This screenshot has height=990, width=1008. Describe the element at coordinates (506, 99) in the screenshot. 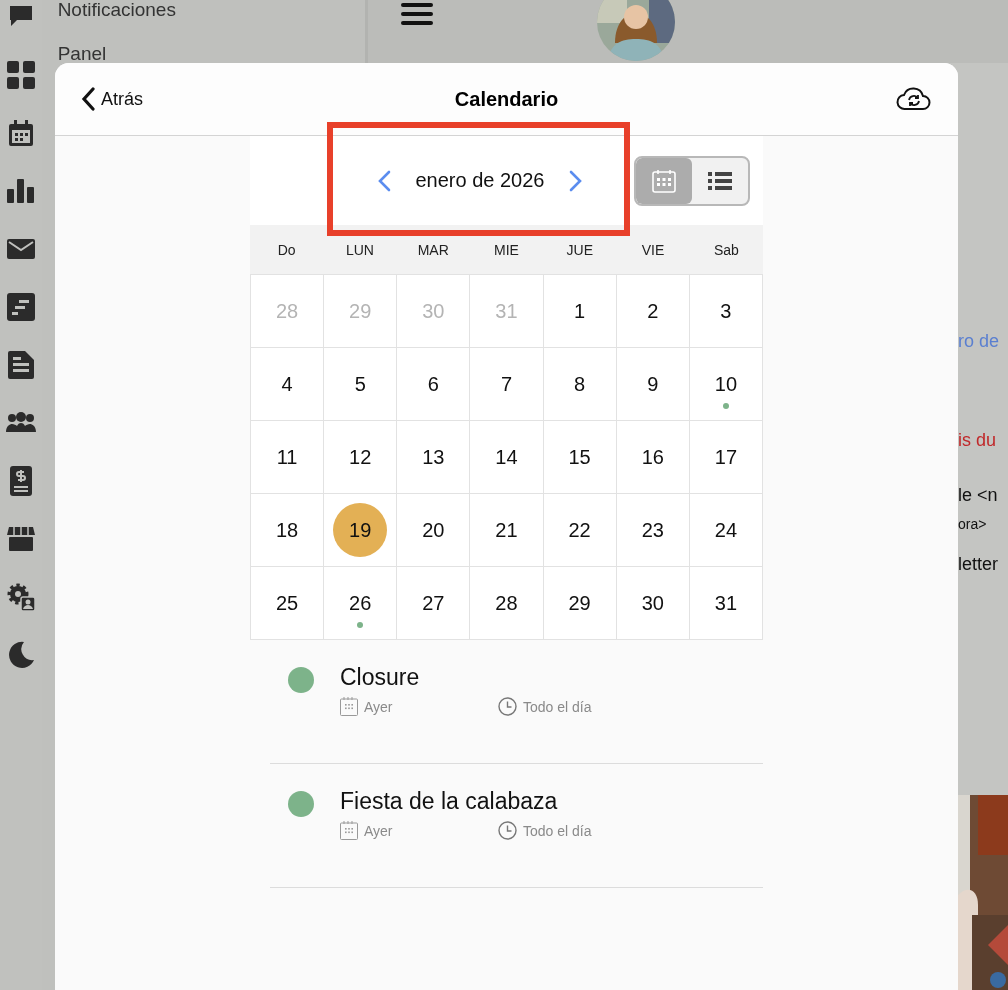

I see `dialog-title: Calendario` at that location.